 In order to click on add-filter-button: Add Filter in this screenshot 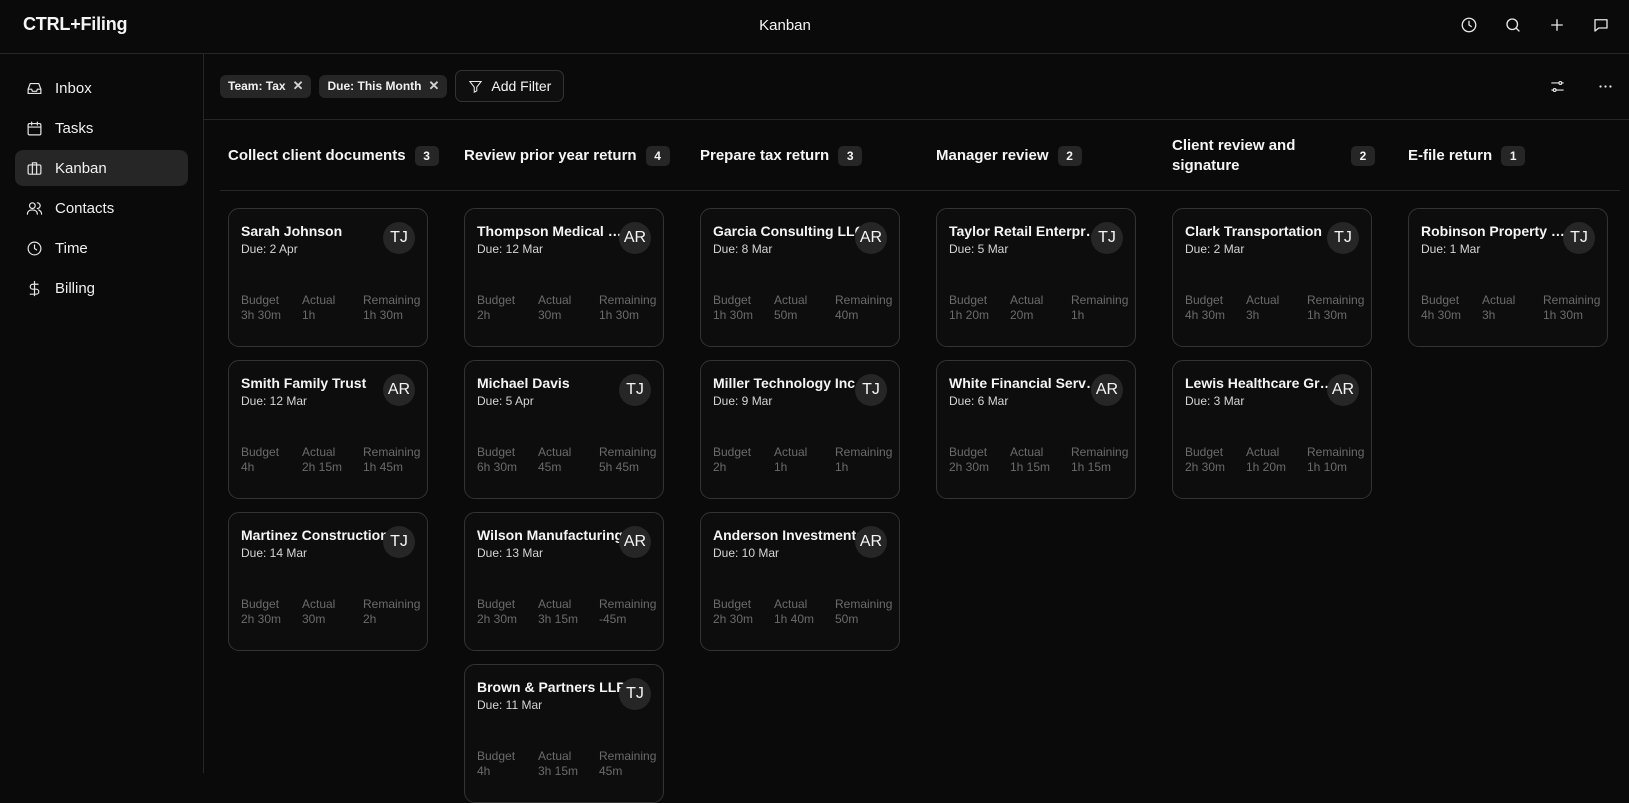, I will do `click(510, 86)`.